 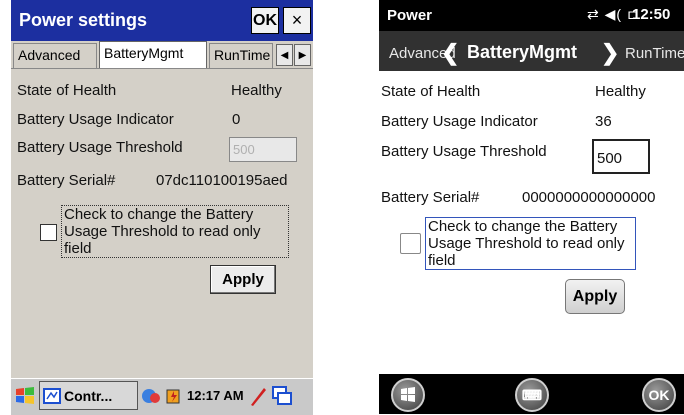 What do you see at coordinates (450, 53) in the screenshot?
I see `chevron-left-icon: ❮` at bounding box center [450, 53].